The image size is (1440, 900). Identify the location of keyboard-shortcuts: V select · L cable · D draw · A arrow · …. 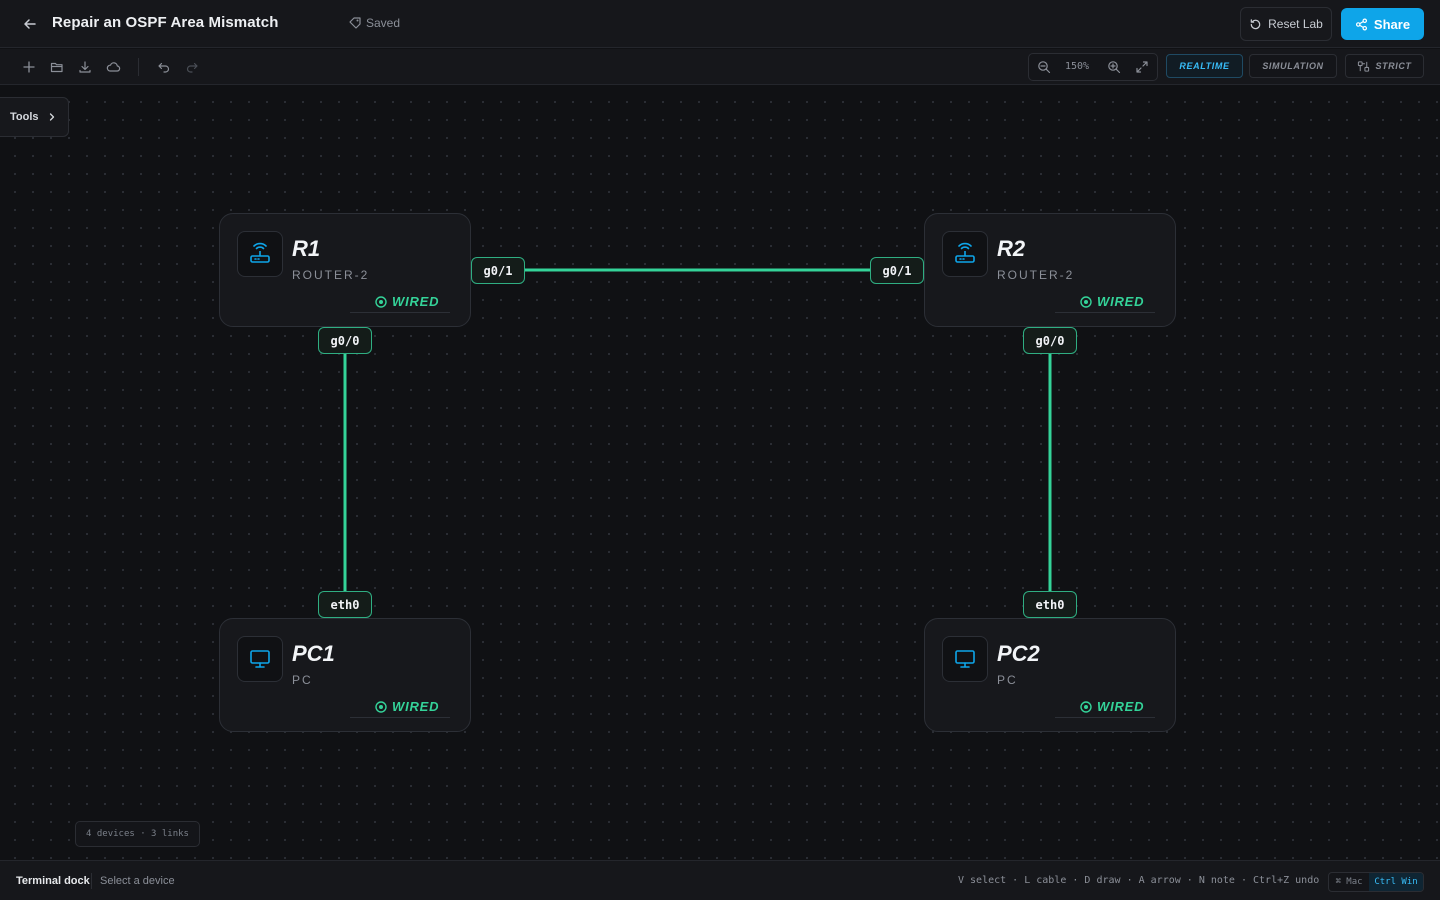
(1139, 880).